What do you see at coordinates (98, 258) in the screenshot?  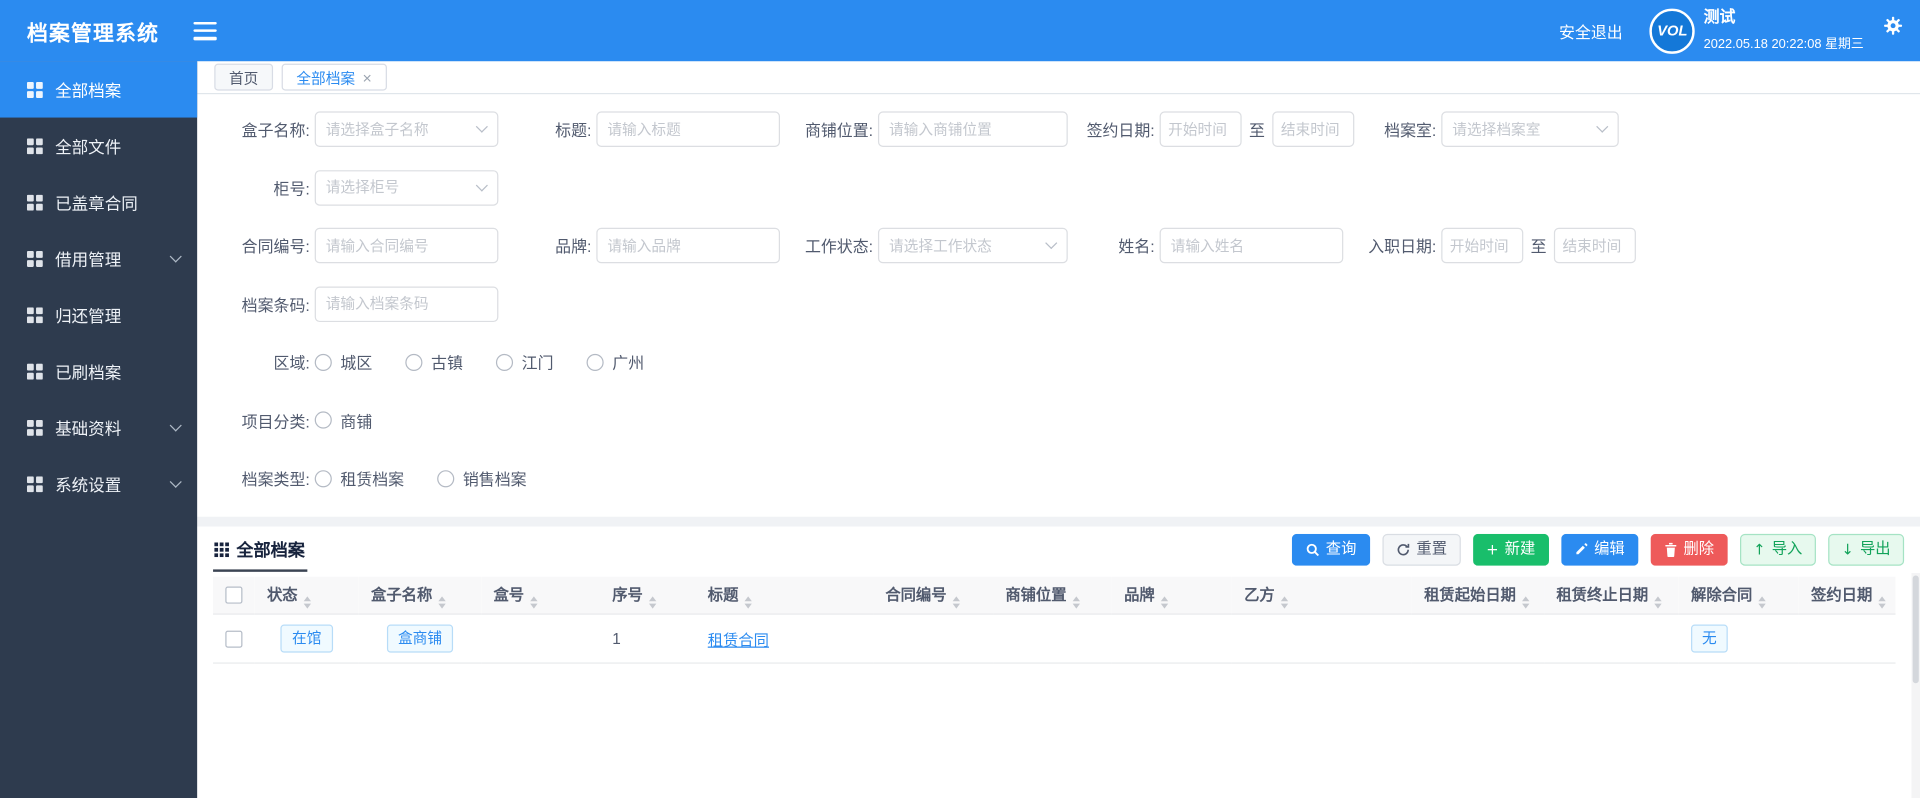 I see `sidebar-item-borrow-management: 借用管理` at bounding box center [98, 258].